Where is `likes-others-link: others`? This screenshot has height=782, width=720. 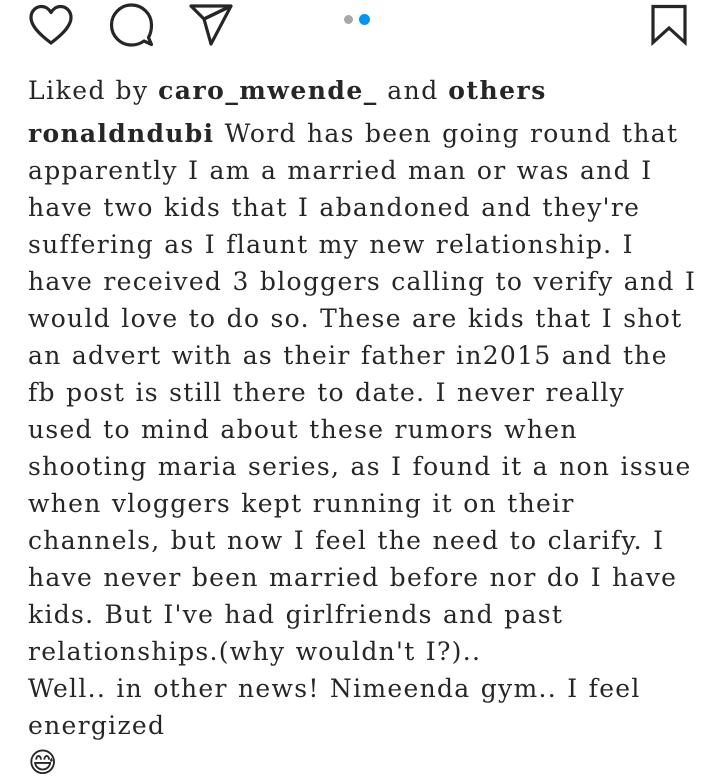
likes-others-link: others is located at coordinates (497, 90).